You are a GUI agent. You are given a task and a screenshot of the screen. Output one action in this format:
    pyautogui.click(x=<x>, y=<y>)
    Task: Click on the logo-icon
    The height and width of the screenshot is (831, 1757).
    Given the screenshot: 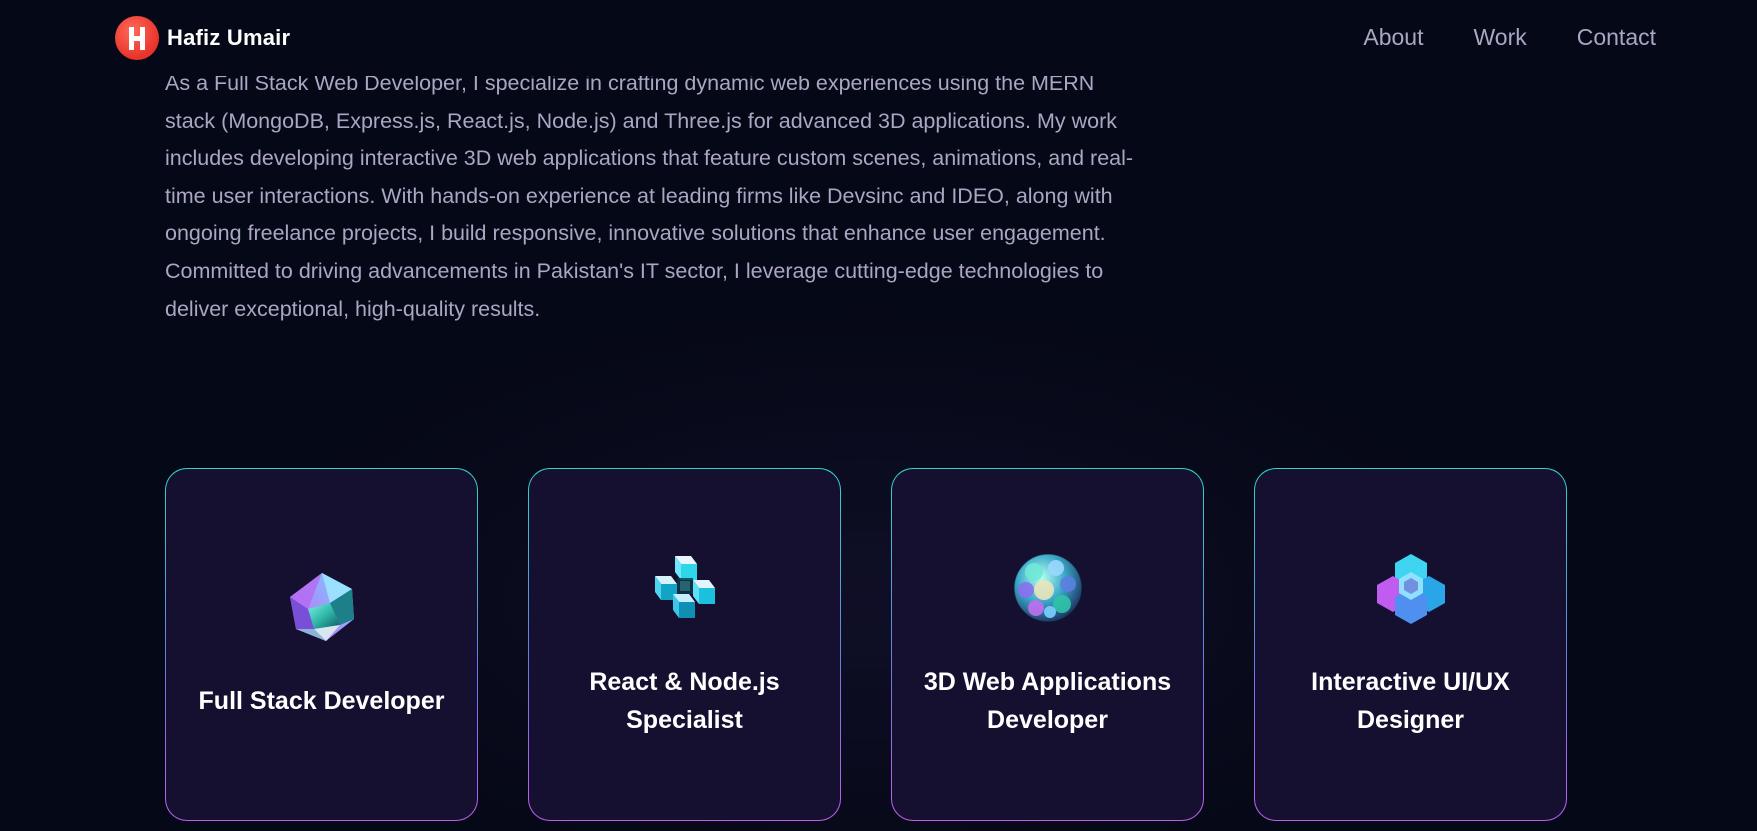 What is the action you would take?
    pyautogui.click(x=137, y=38)
    